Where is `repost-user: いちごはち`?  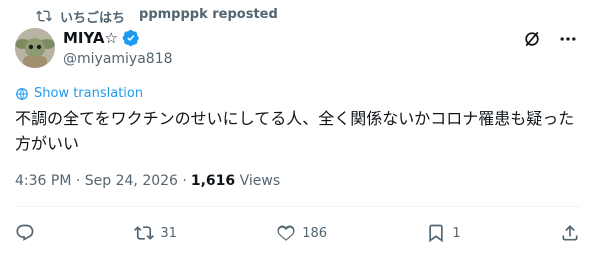 repost-user: いちごはち is located at coordinates (92, 16).